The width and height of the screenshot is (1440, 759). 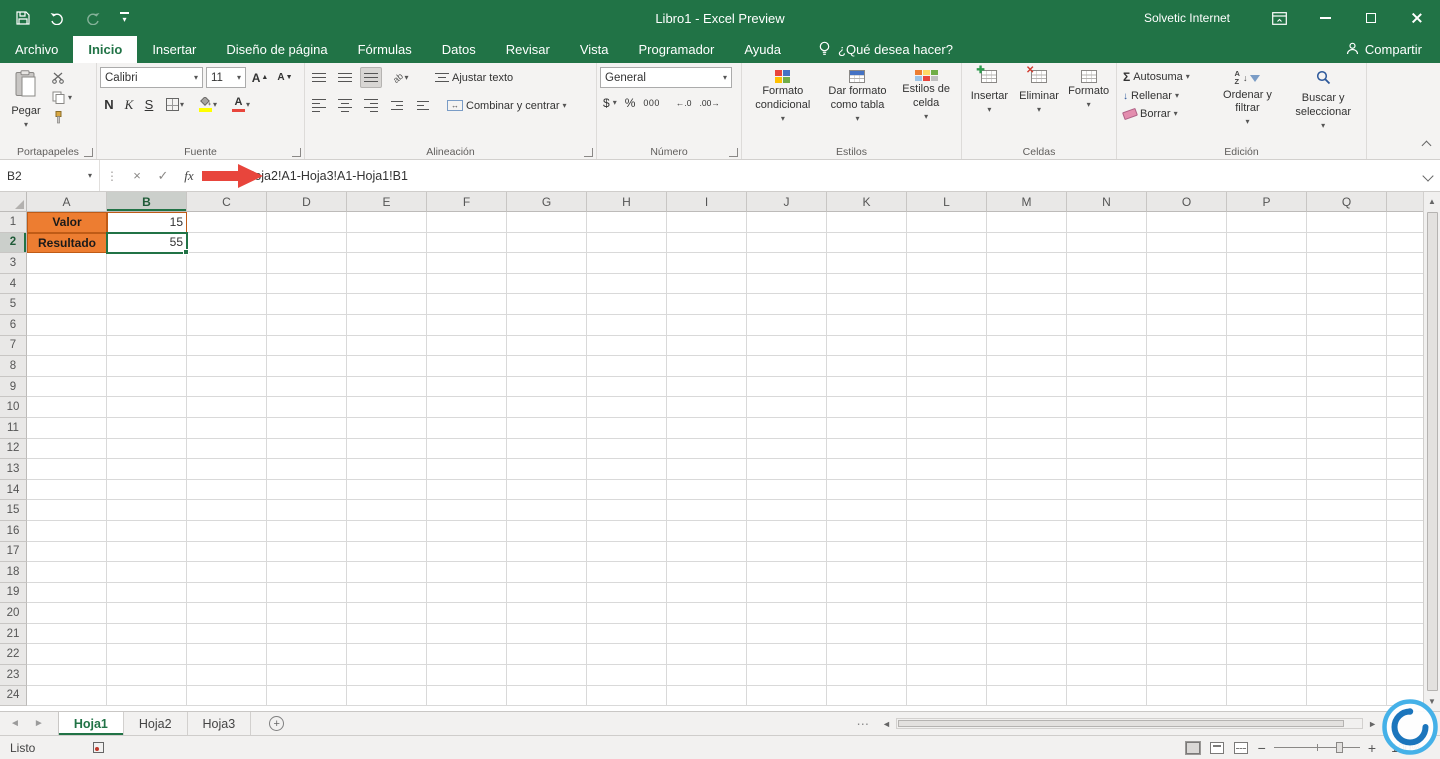 What do you see at coordinates (867, 284) in the screenshot?
I see `cell-k4` at bounding box center [867, 284].